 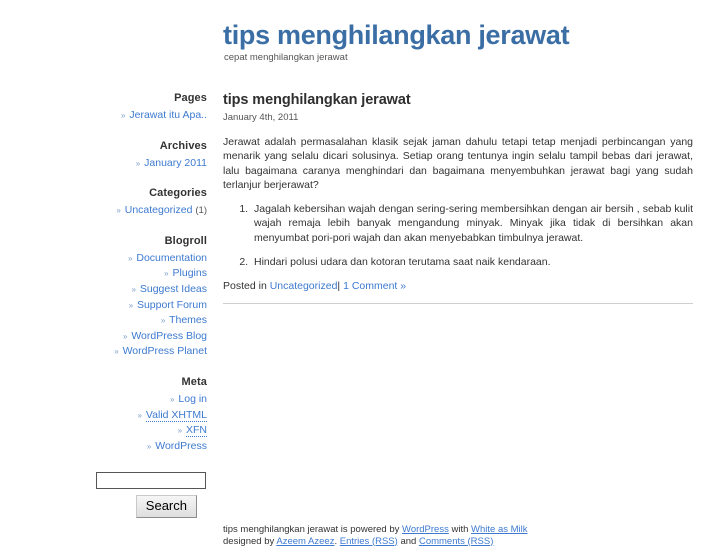 I want to click on widget-title-categories: Categories, so click(x=103, y=193).